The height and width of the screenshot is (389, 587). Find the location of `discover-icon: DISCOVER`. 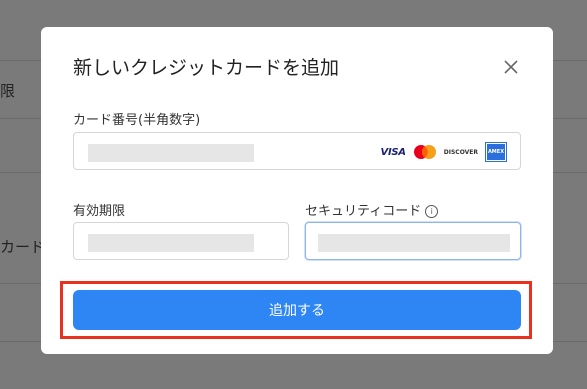

discover-icon: DISCOVER is located at coordinates (460, 152).